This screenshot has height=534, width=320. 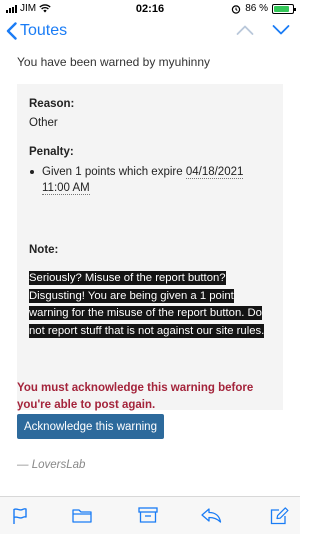 What do you see at coordinates (44, 250) in the screenshot?
I see `note-label: Note:` at bounding box center [44, 250].